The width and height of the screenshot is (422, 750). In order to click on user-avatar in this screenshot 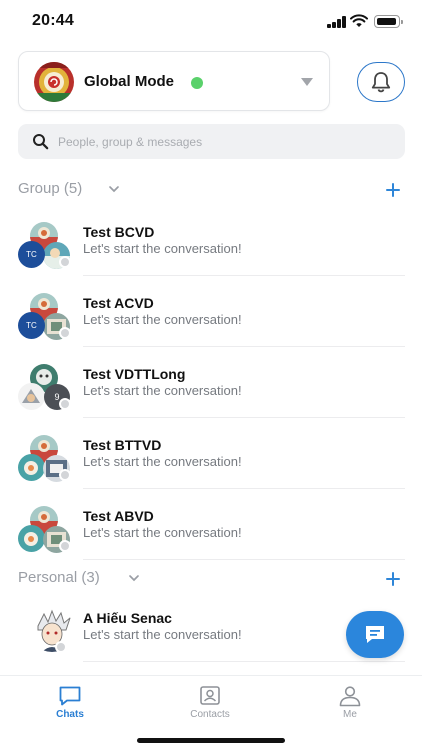, I will do `click(47, 634)`.